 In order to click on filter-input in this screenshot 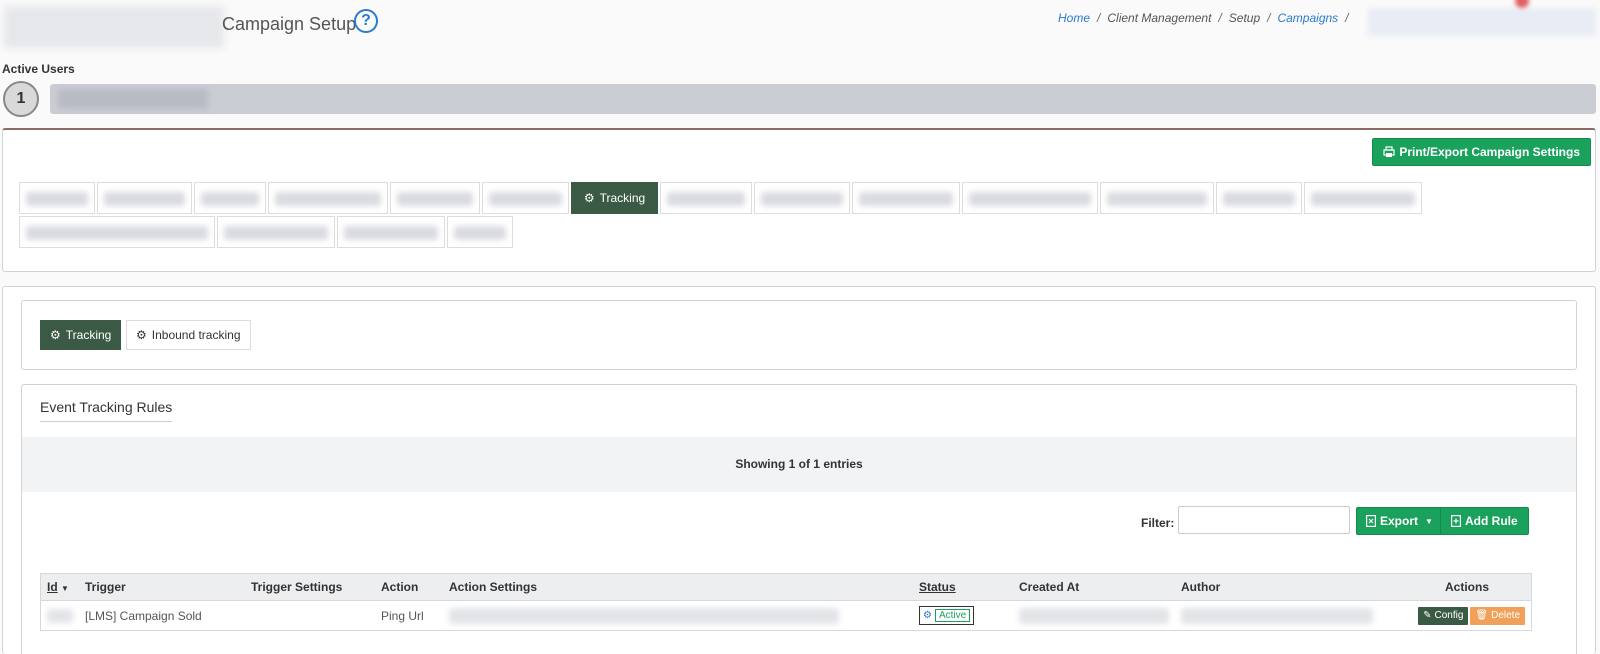, I will do `click(1264, 520)`.